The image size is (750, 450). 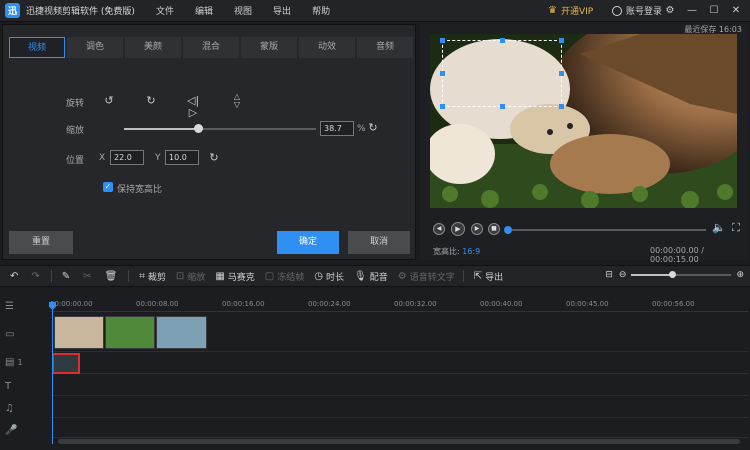 What do you see at coordinates (719, 228) in the screenshot?
I see `volume-icon: 🔈` at bounding box center [719, 228].